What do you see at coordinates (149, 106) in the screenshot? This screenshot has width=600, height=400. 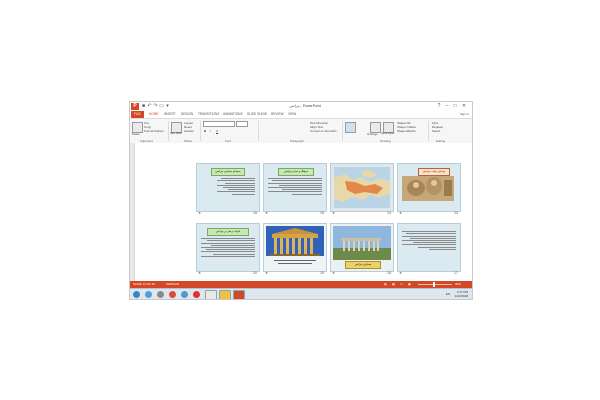 I see `undo-icon: ↶` at bounding box center [149, 106].